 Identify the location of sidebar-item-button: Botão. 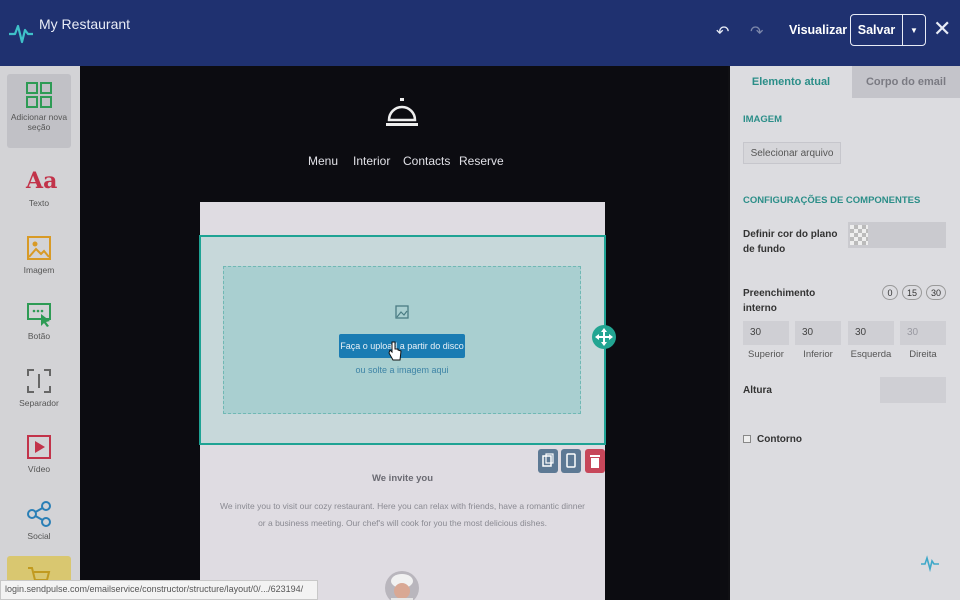
(39, 324).